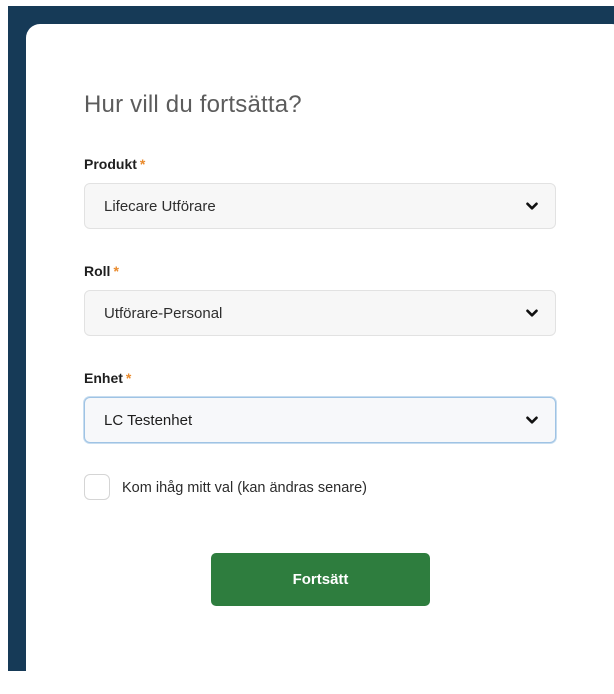 This screenshot has height=694, width=614. I want to click on role-label: Roll *, so click(101, 271).